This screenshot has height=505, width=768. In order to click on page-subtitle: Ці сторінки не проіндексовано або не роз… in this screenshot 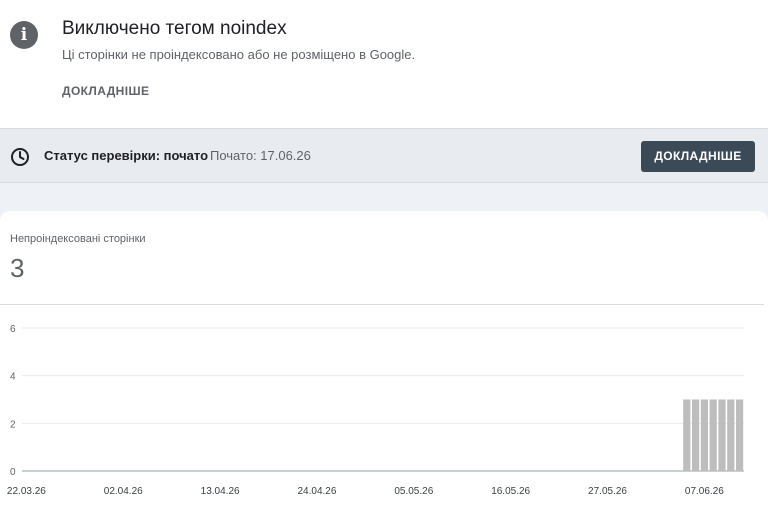, I will do `click(239, 54)`.